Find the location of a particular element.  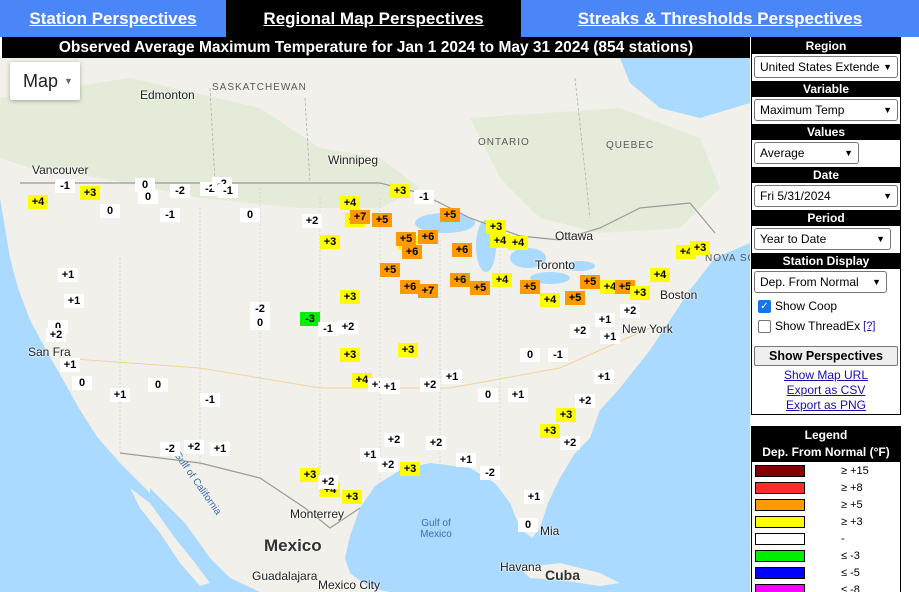

region-select: United States Extended ▼ is located at coordinates (826, 67).